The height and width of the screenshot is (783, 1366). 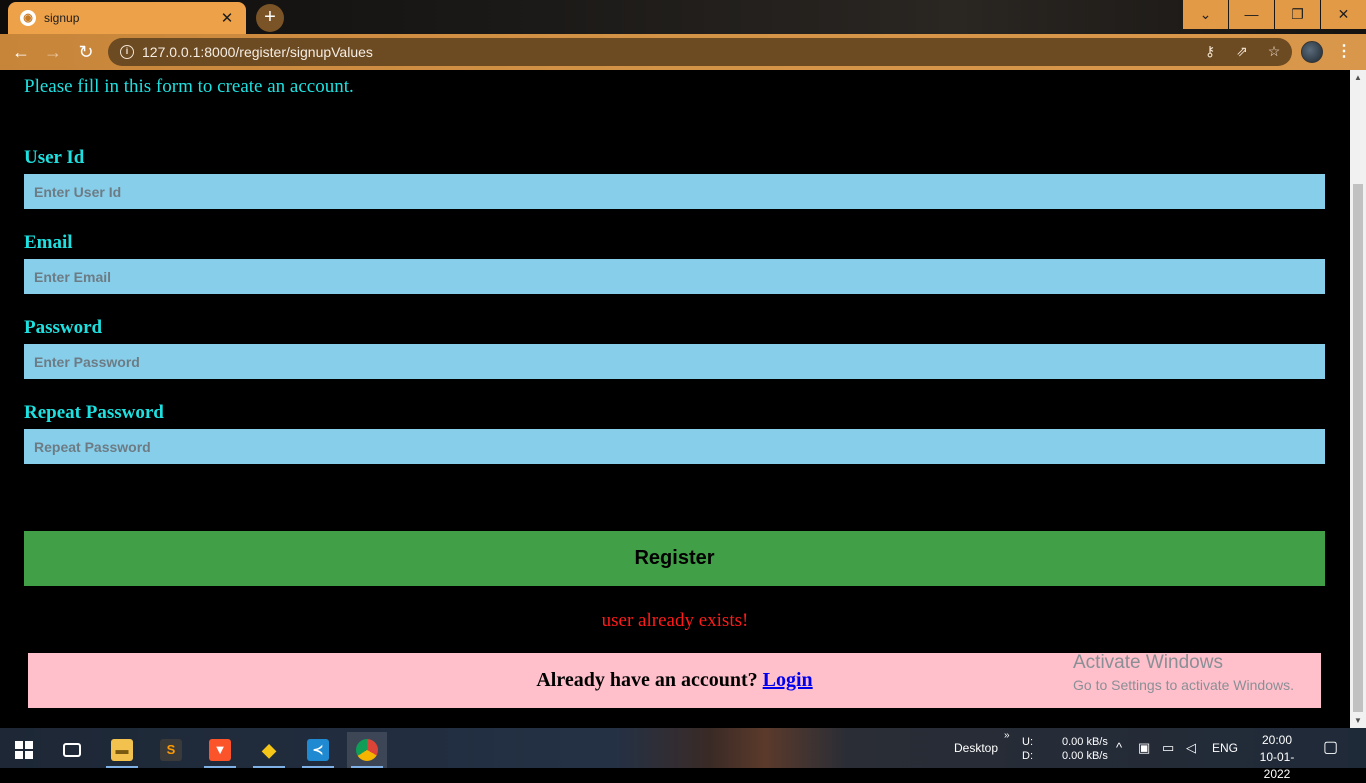 What do you see at coordinates (1148, 662) in the screenshot?
I see `watermark-title: Activate Windows` at bounding box center [1148, 662].